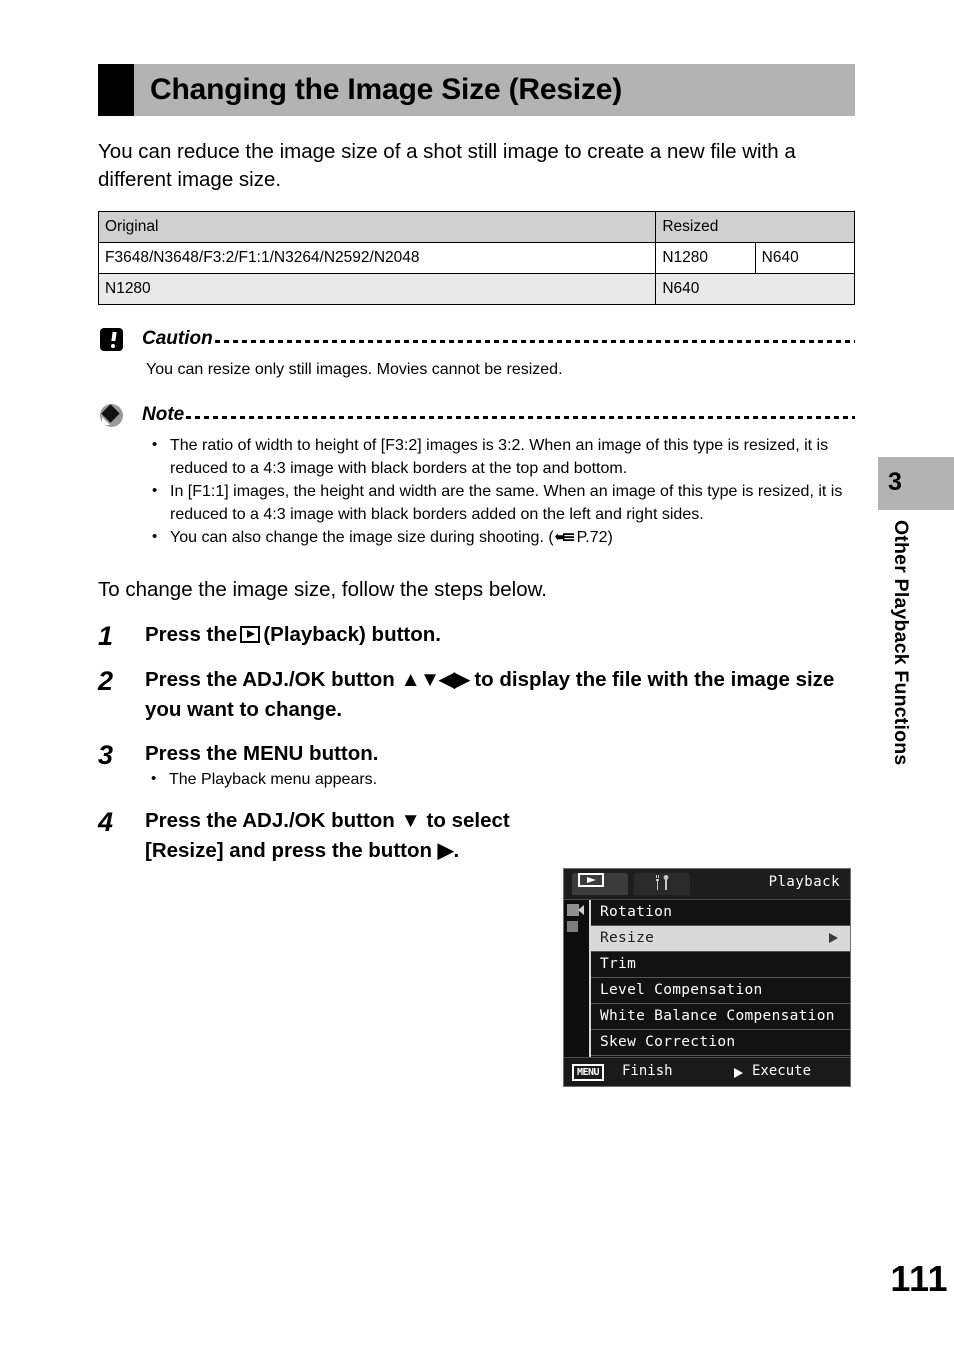 Image resolution: width=954 pixels, height=1345 pixels. Describe the element at coordinates (627, 938) in the screenshot. I see `menu-item-label: Resize` at that location.